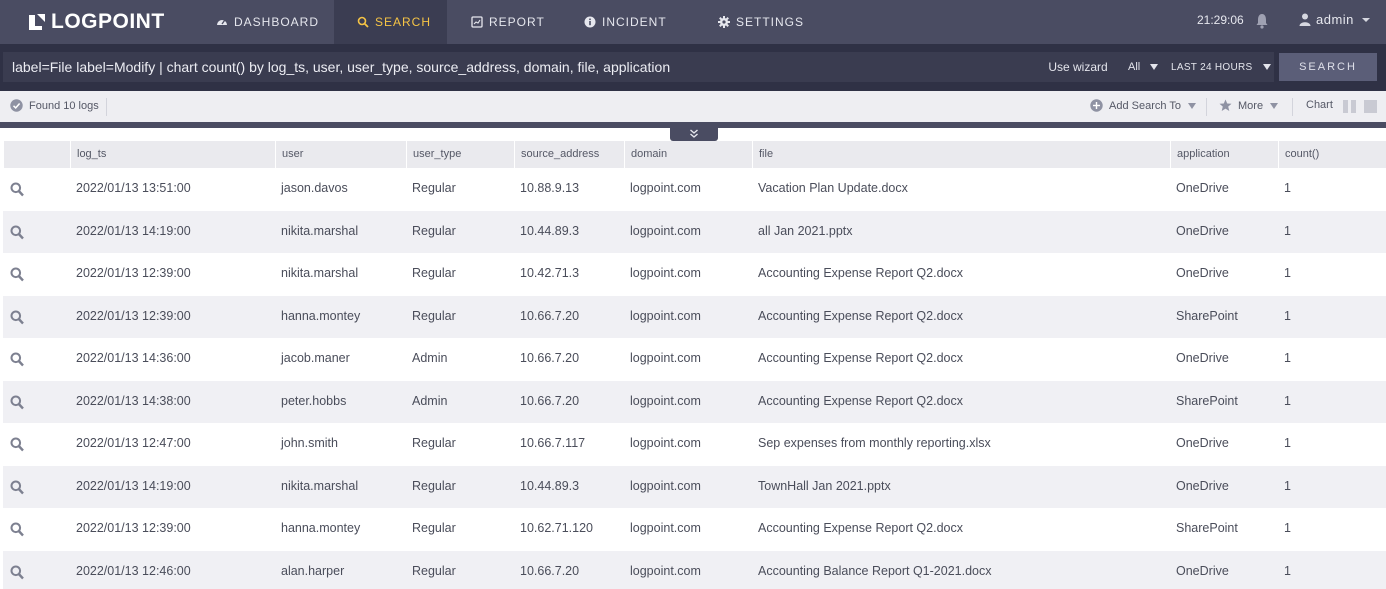  I want to click on time-range-select: LAST 24 HOURS, so click(1219, 67).